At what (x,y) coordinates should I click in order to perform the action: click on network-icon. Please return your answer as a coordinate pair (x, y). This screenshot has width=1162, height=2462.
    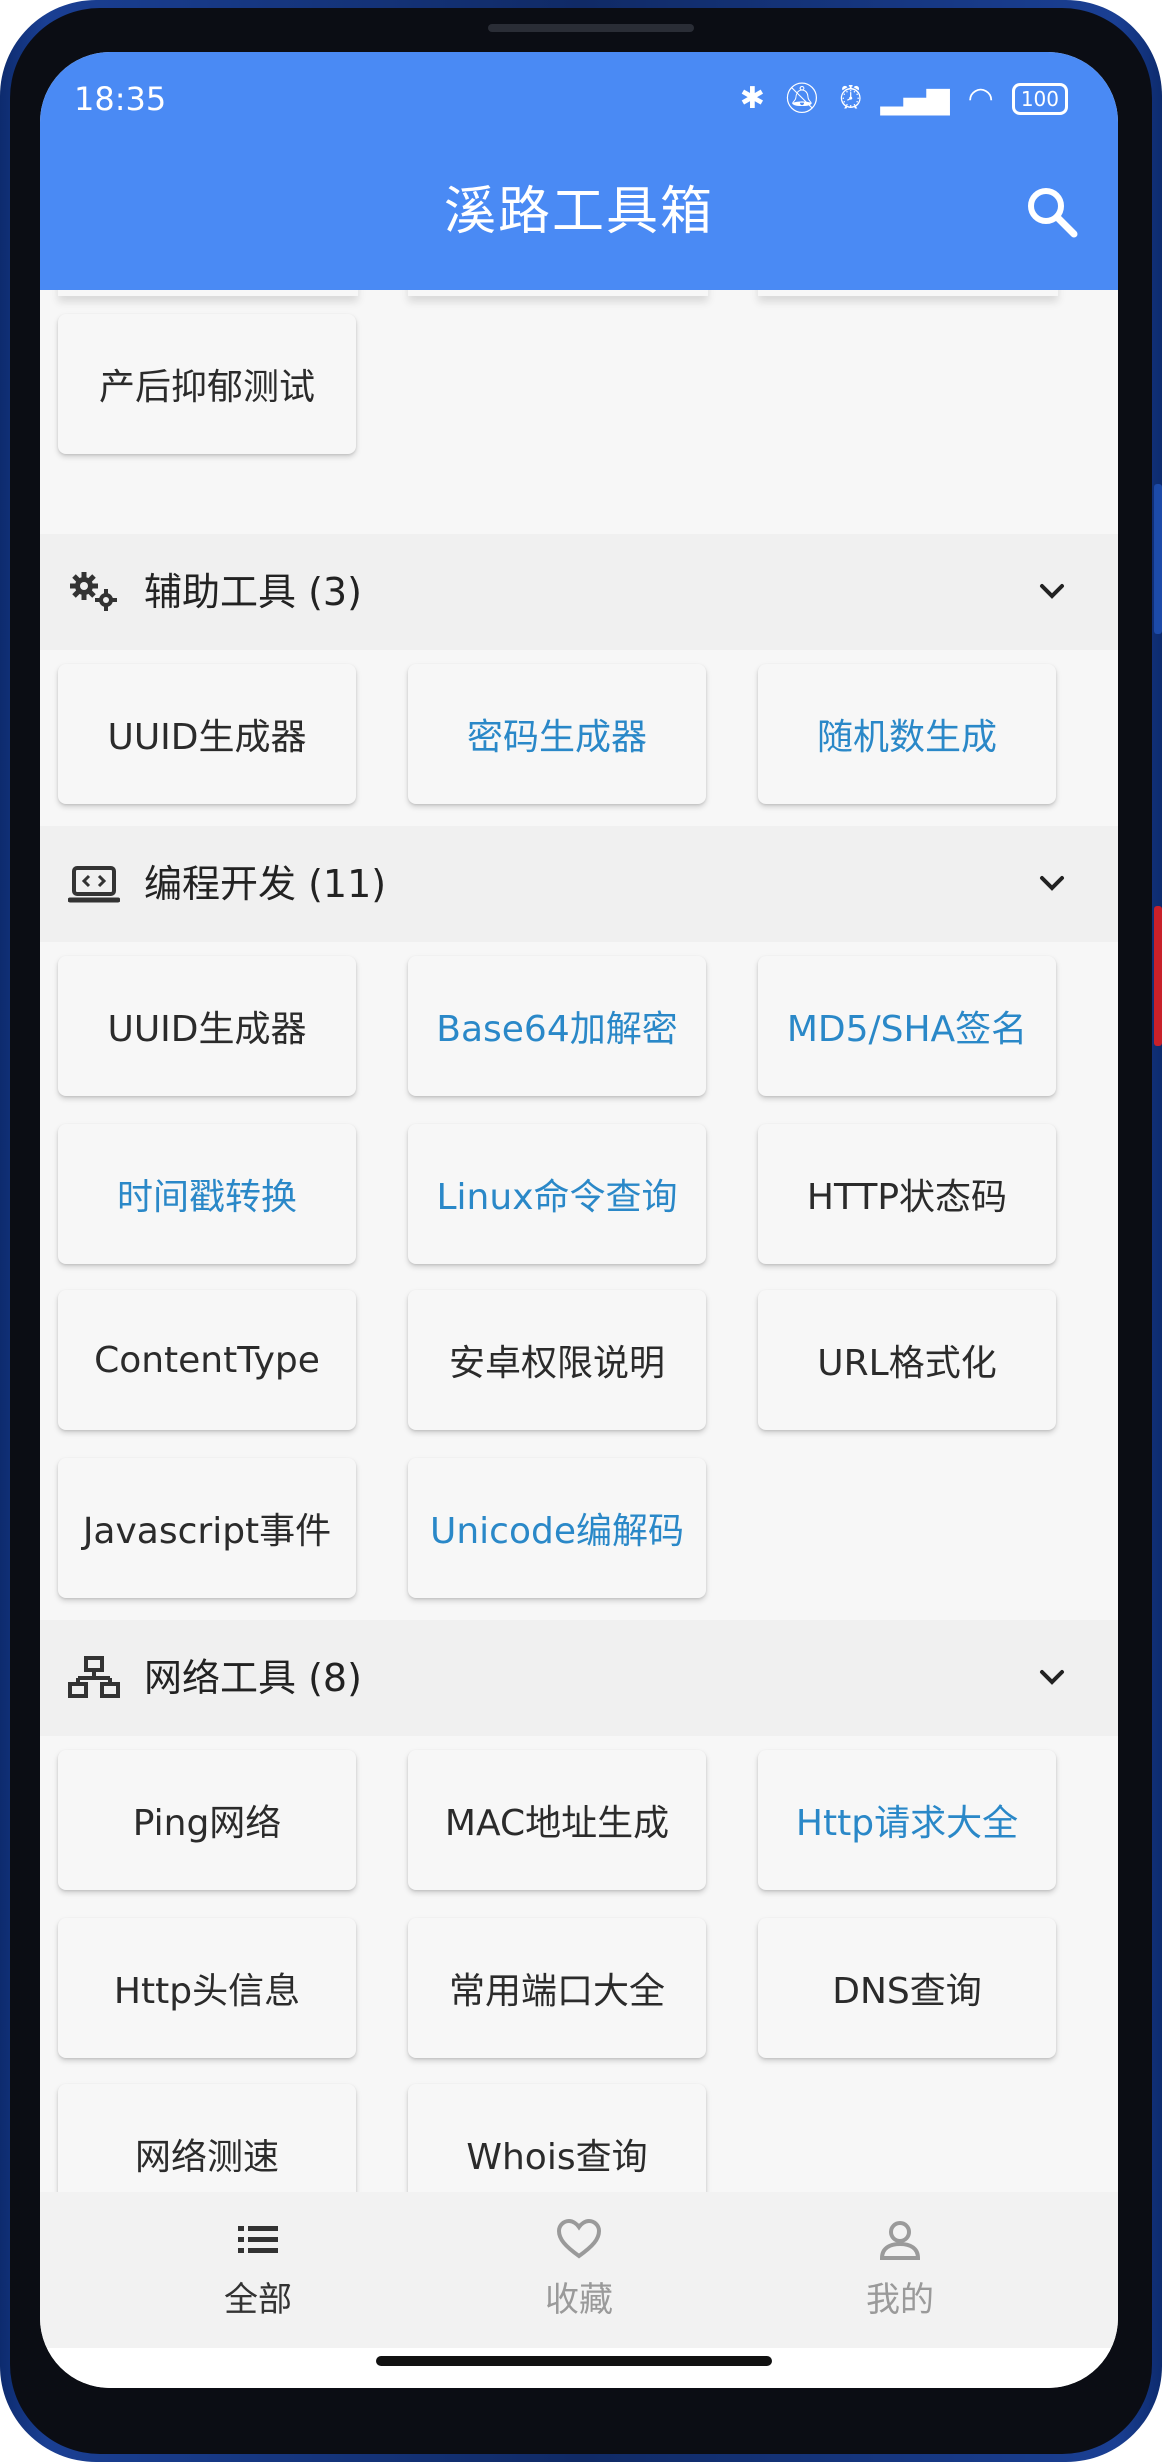
    Looking at the image, I should click on (94, 1677).